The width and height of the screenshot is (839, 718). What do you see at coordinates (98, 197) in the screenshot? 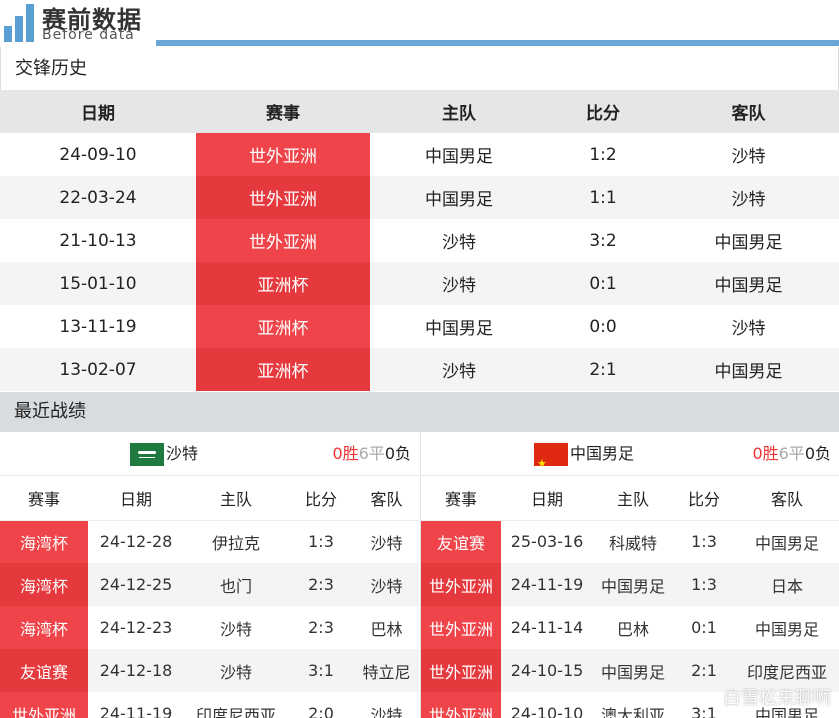
I see `match-date: 22-03-24` at bounding box center [98, 197].